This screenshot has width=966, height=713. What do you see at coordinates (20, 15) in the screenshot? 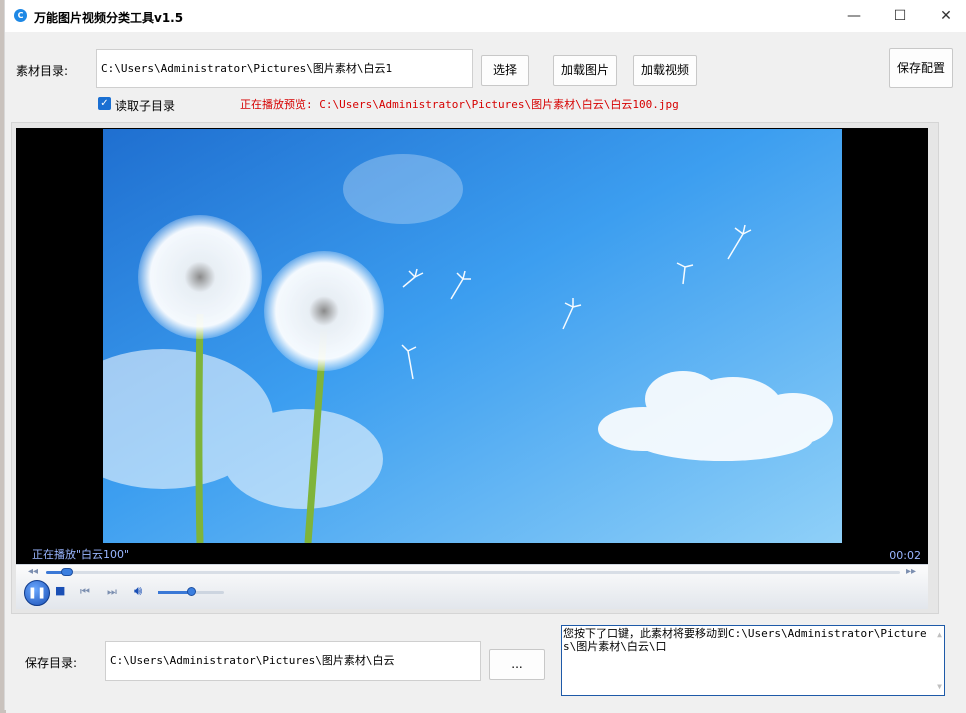
I see `app-logo-icon: C` at bounding box center [20, 15].